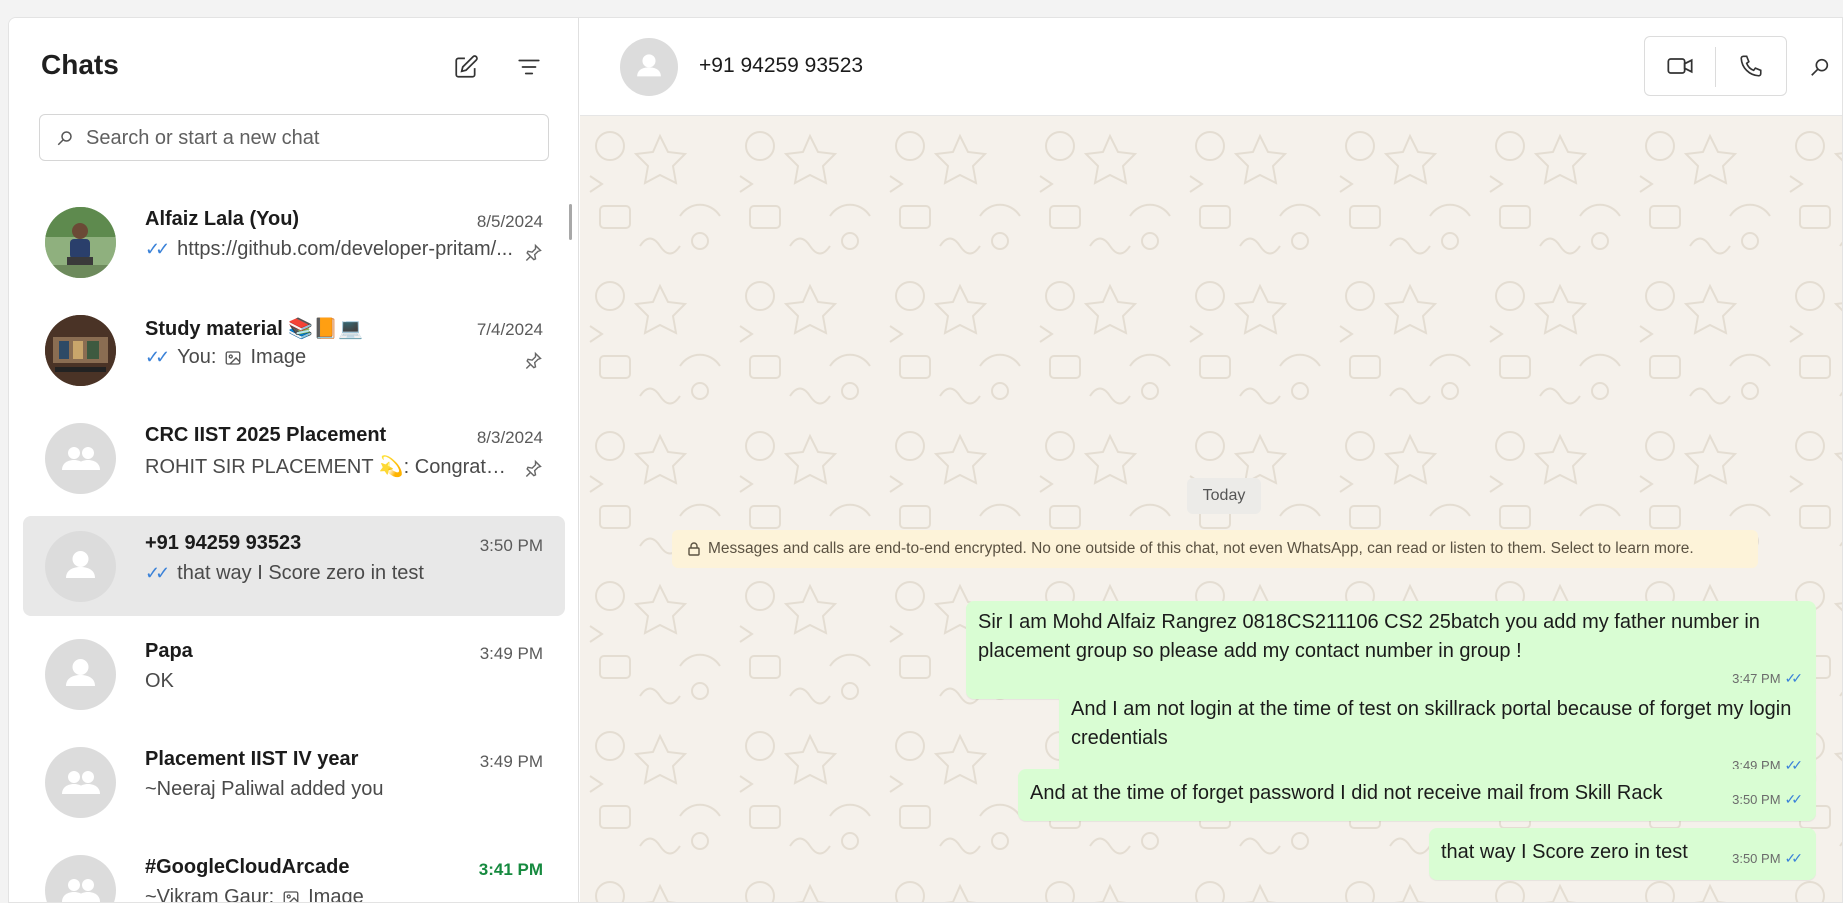  What do you see at coordinates (300, 573) in the screenshot?
I see `chat-preview-text: that way I Score zero in test` at bounding box center [300, 573].